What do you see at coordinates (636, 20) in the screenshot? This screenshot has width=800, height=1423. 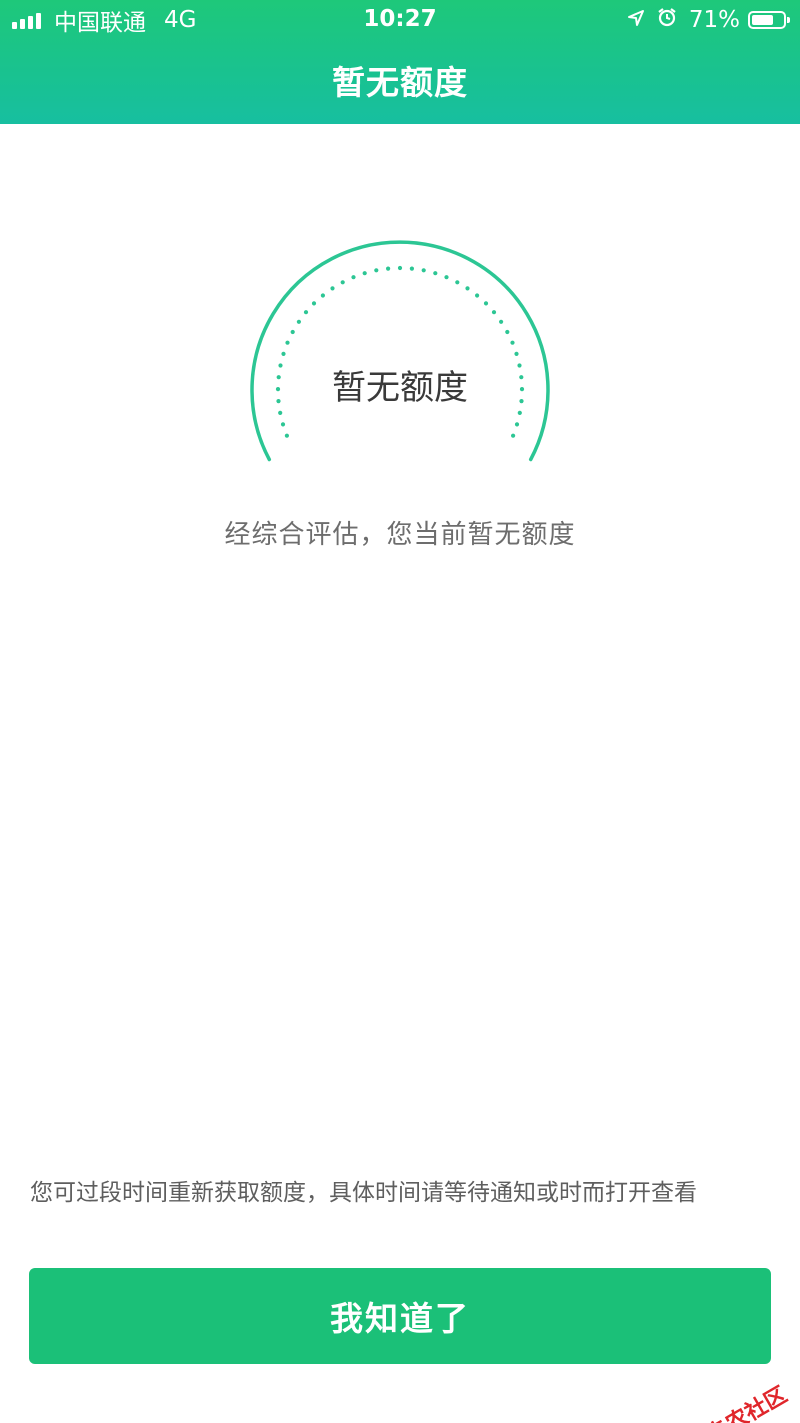 I see `location-arrow-icon` at bounding box center [636, 20].